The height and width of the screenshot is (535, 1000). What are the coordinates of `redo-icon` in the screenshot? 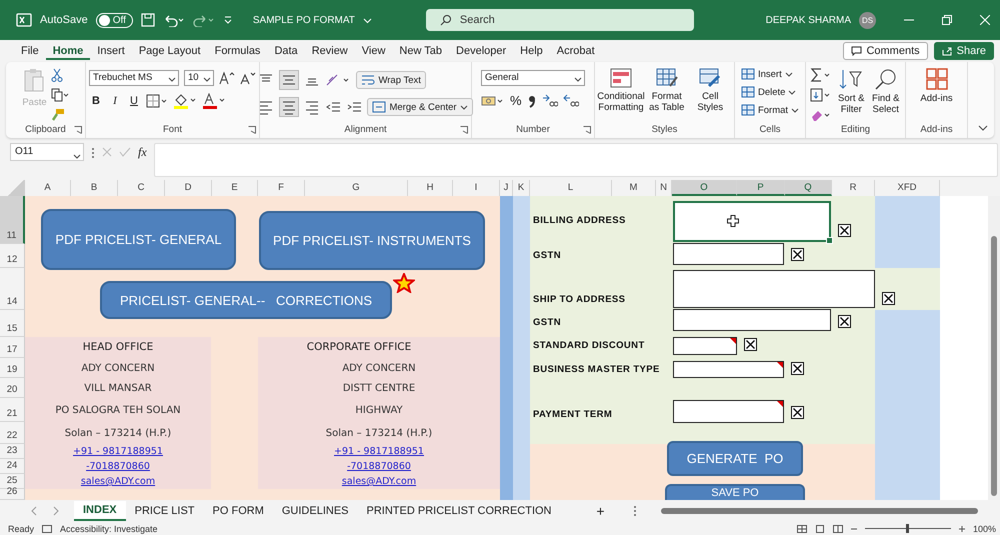 It's located at (203, 20).